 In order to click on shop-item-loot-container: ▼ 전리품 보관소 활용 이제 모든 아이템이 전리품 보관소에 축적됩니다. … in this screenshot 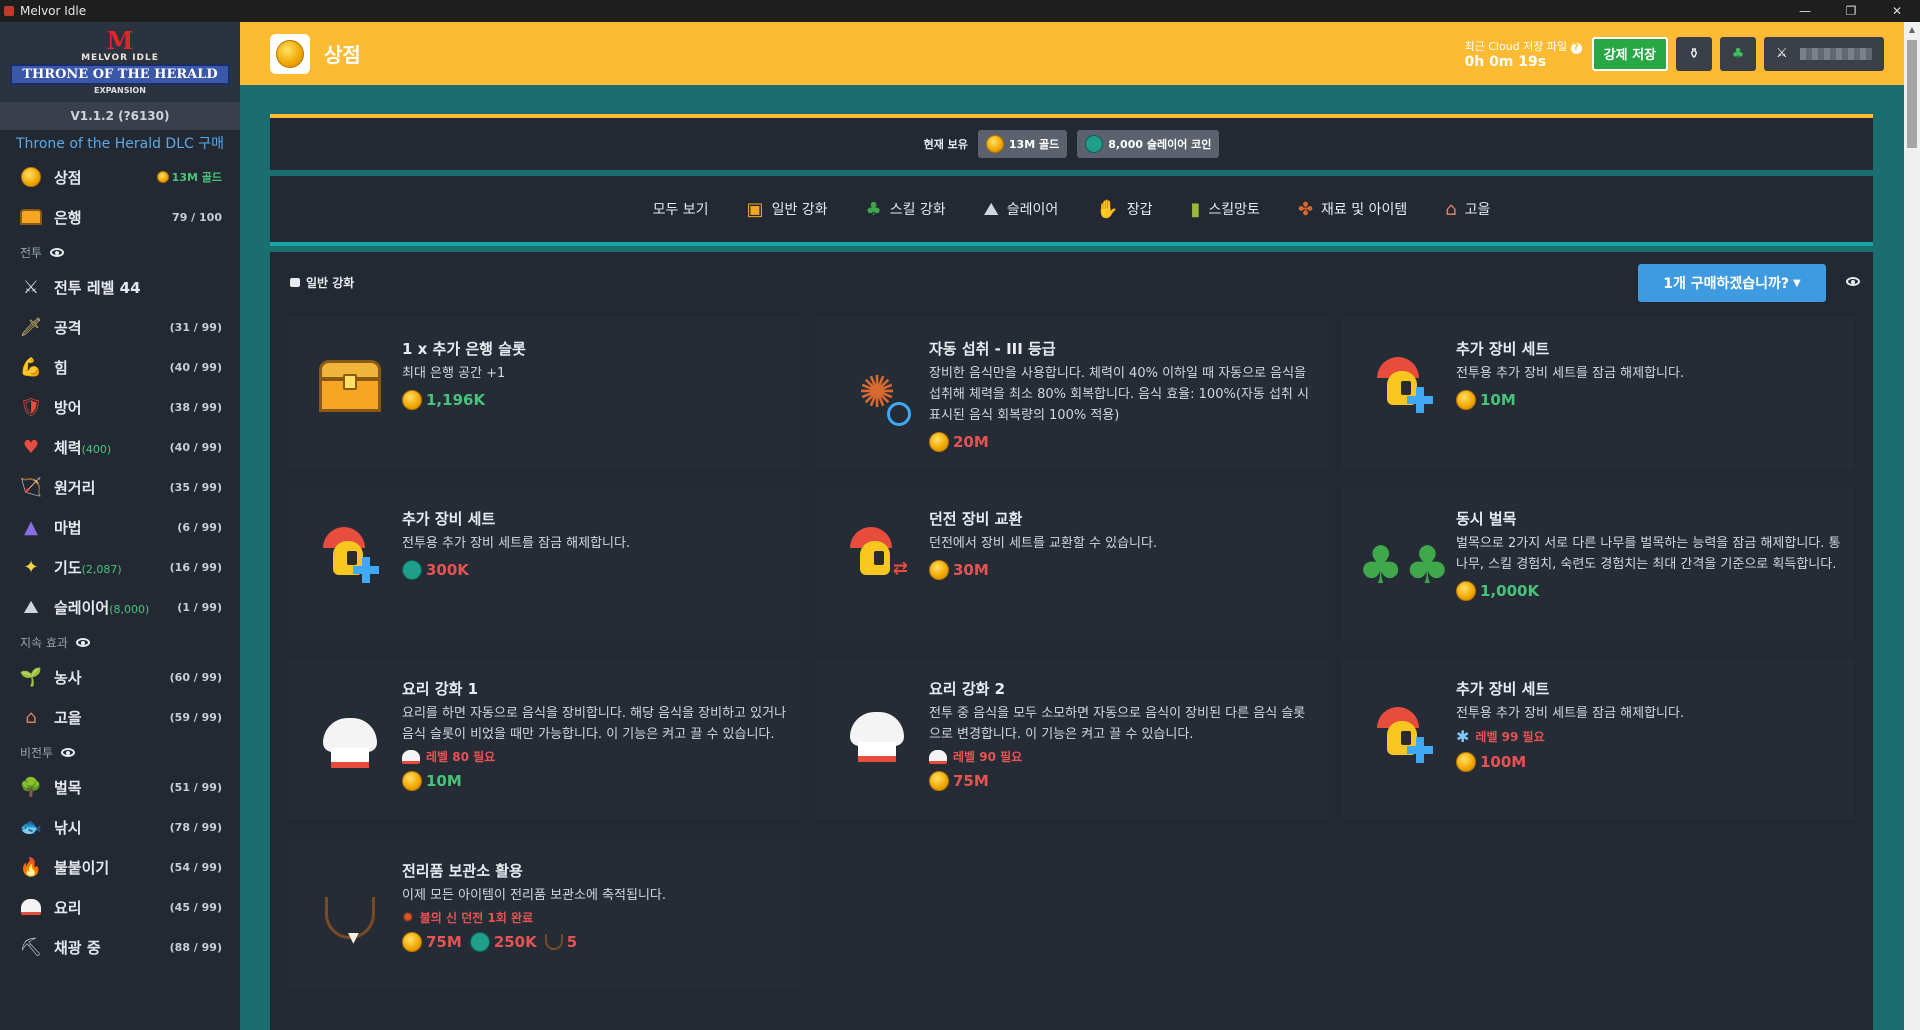, I will do `click(544, 915)`.